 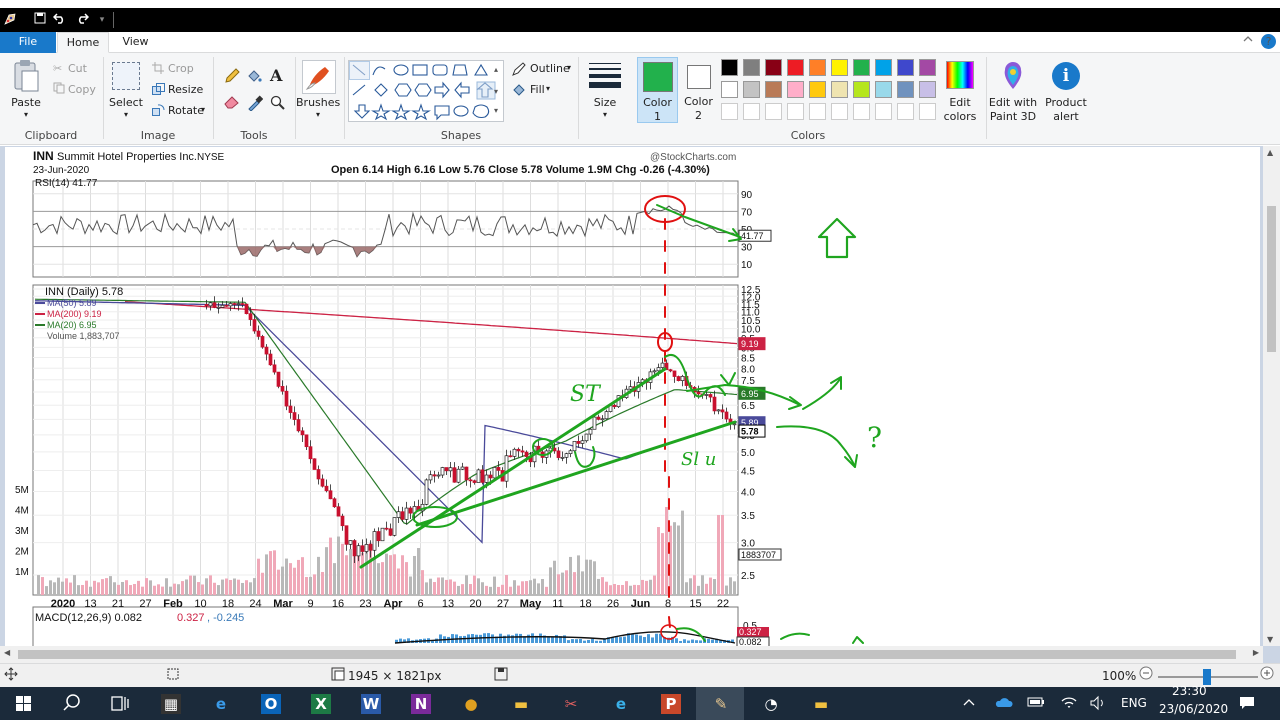 I want to click on outline-button: Outline, so click(x=550, y=68).